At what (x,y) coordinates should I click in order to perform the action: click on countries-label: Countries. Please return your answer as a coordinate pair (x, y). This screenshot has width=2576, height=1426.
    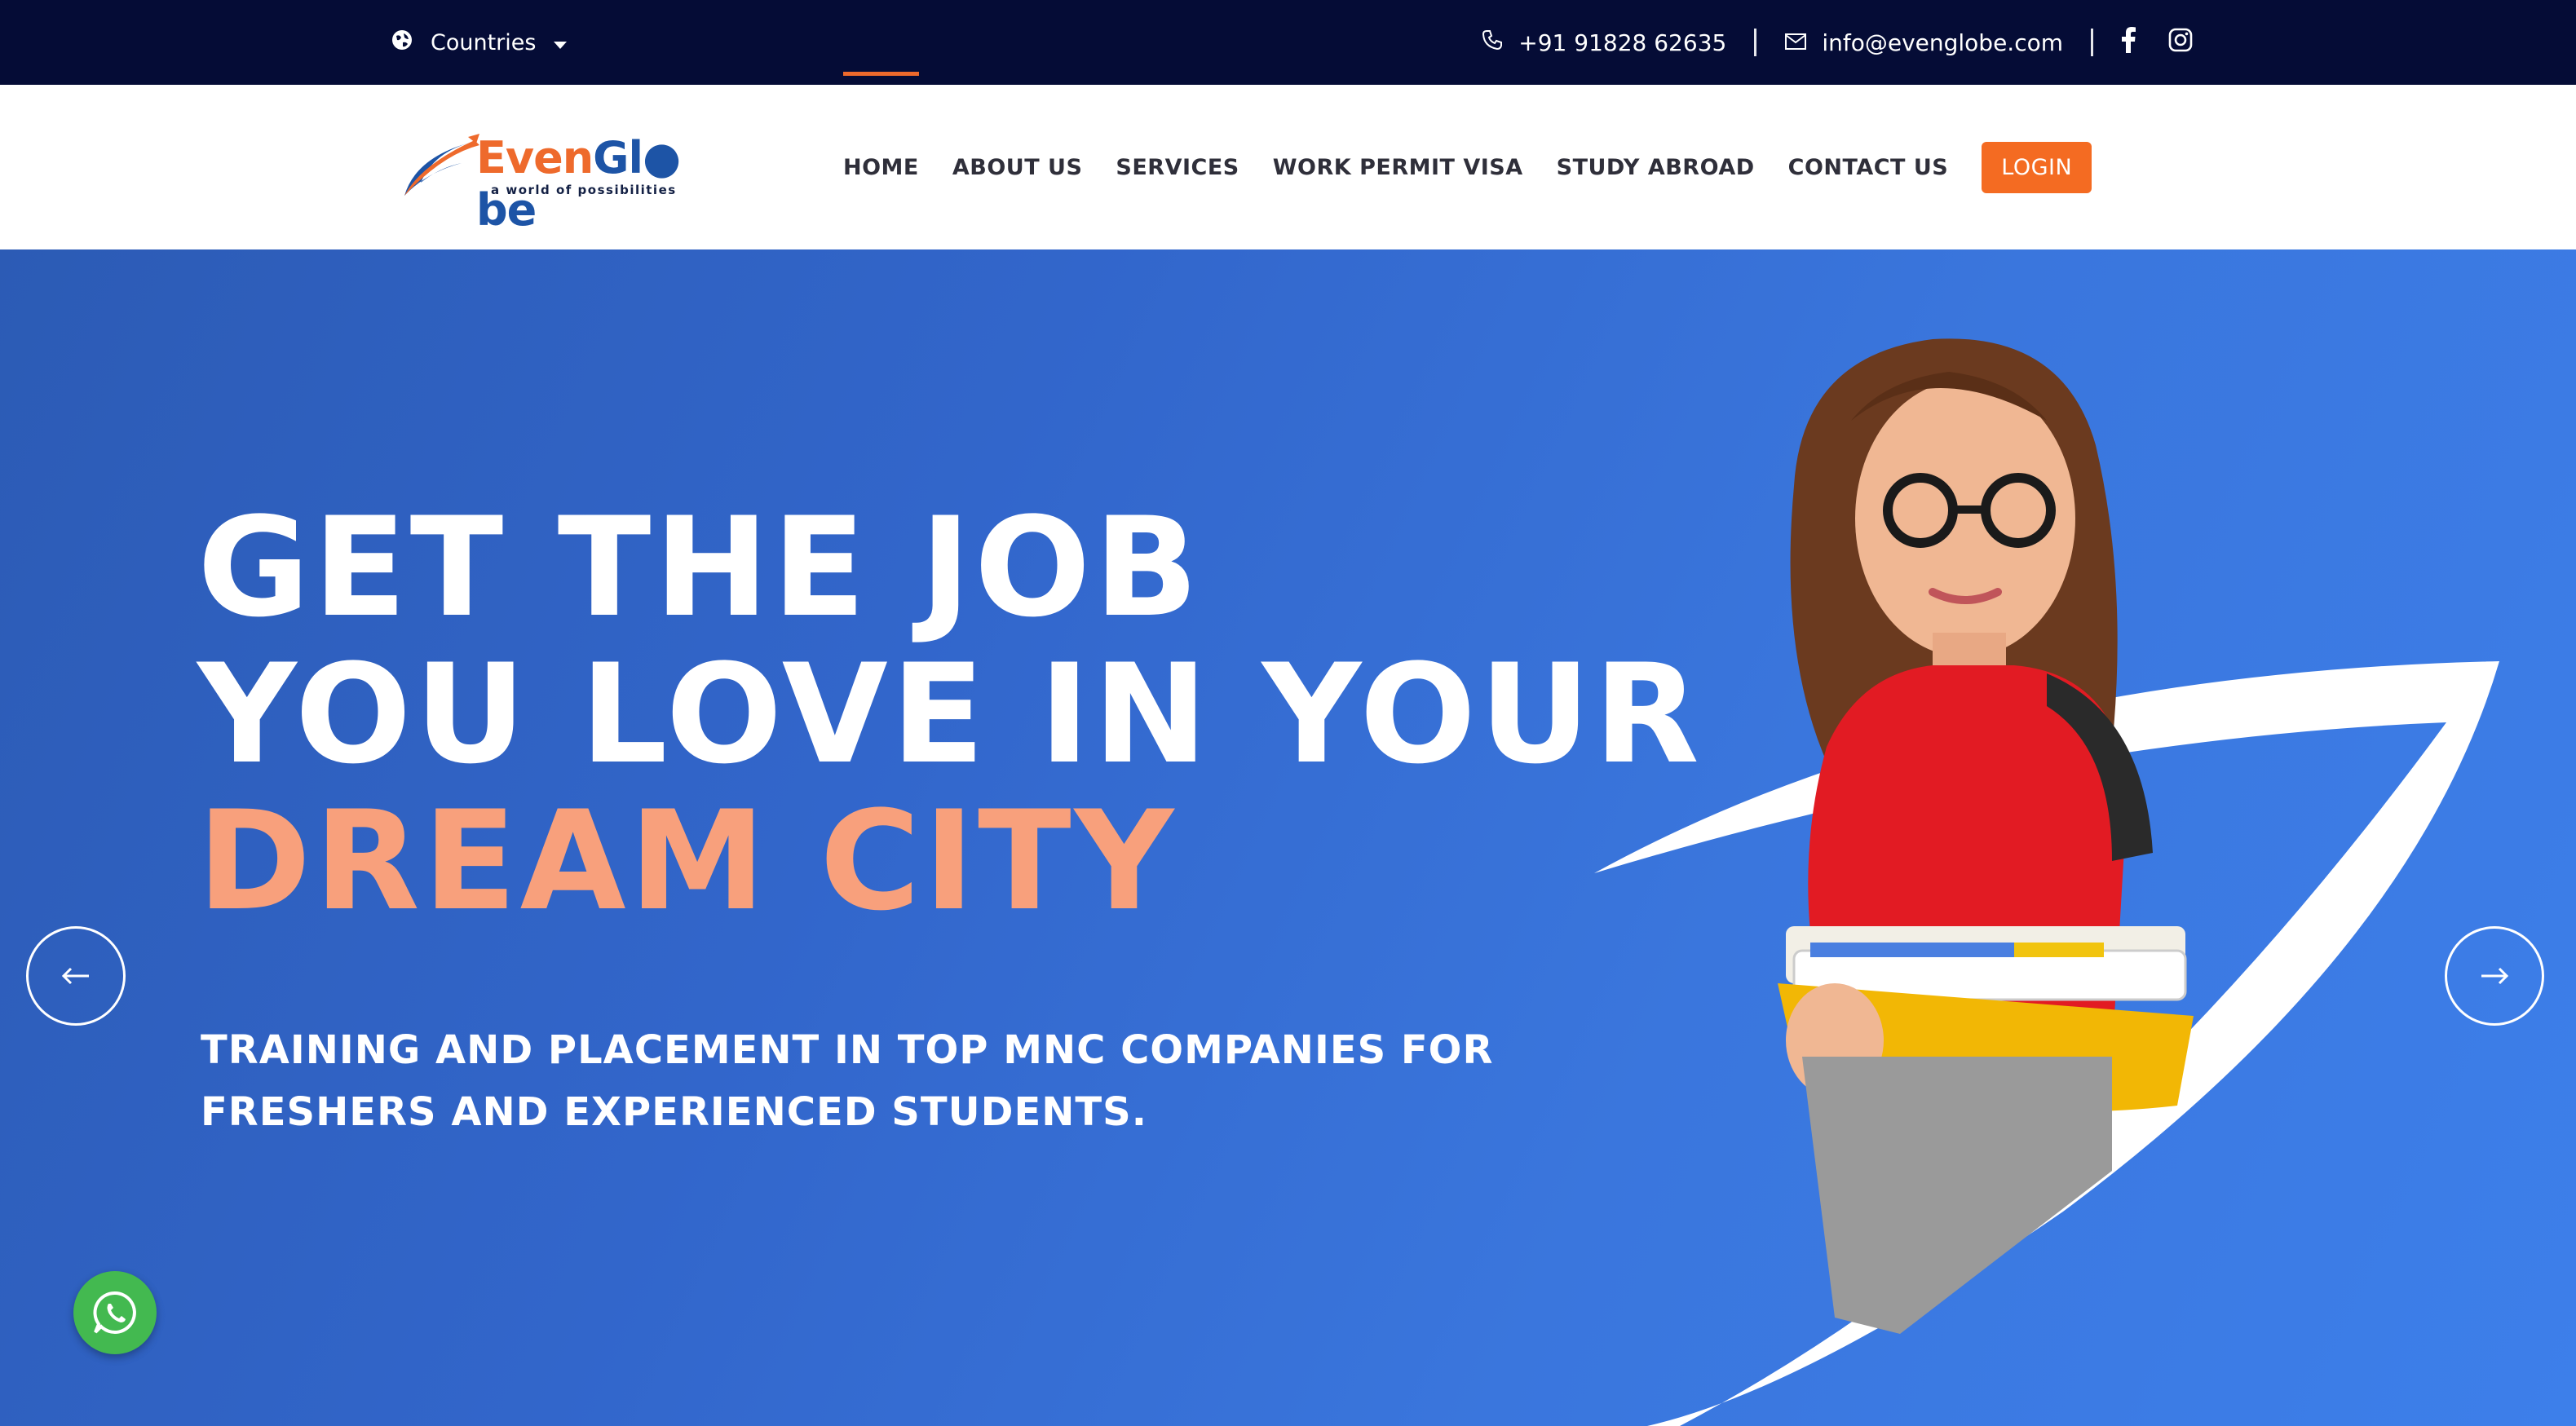
    Looking at the image, I should click on (484, 42).